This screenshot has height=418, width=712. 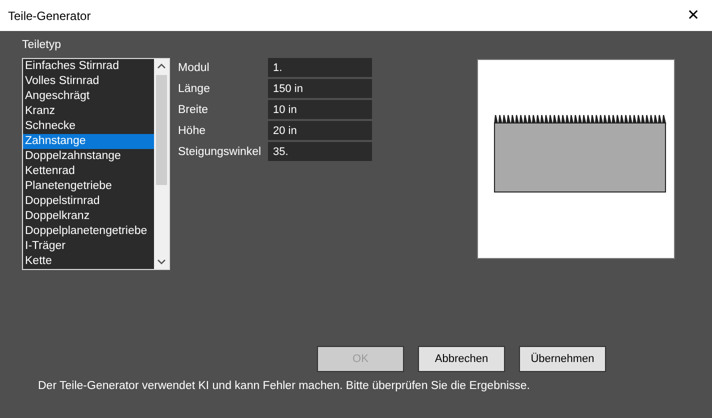 I want to click on field-label: Höhe, so click(x=192, y=132).